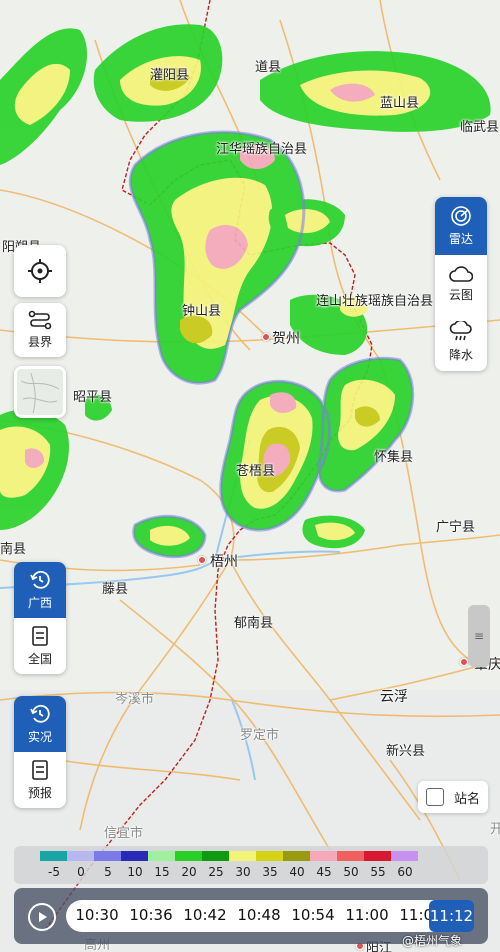  What do you see at coordinates (495, 829) in the screenshot?
I see `city-label: 开` at bounding box center [495, 829].